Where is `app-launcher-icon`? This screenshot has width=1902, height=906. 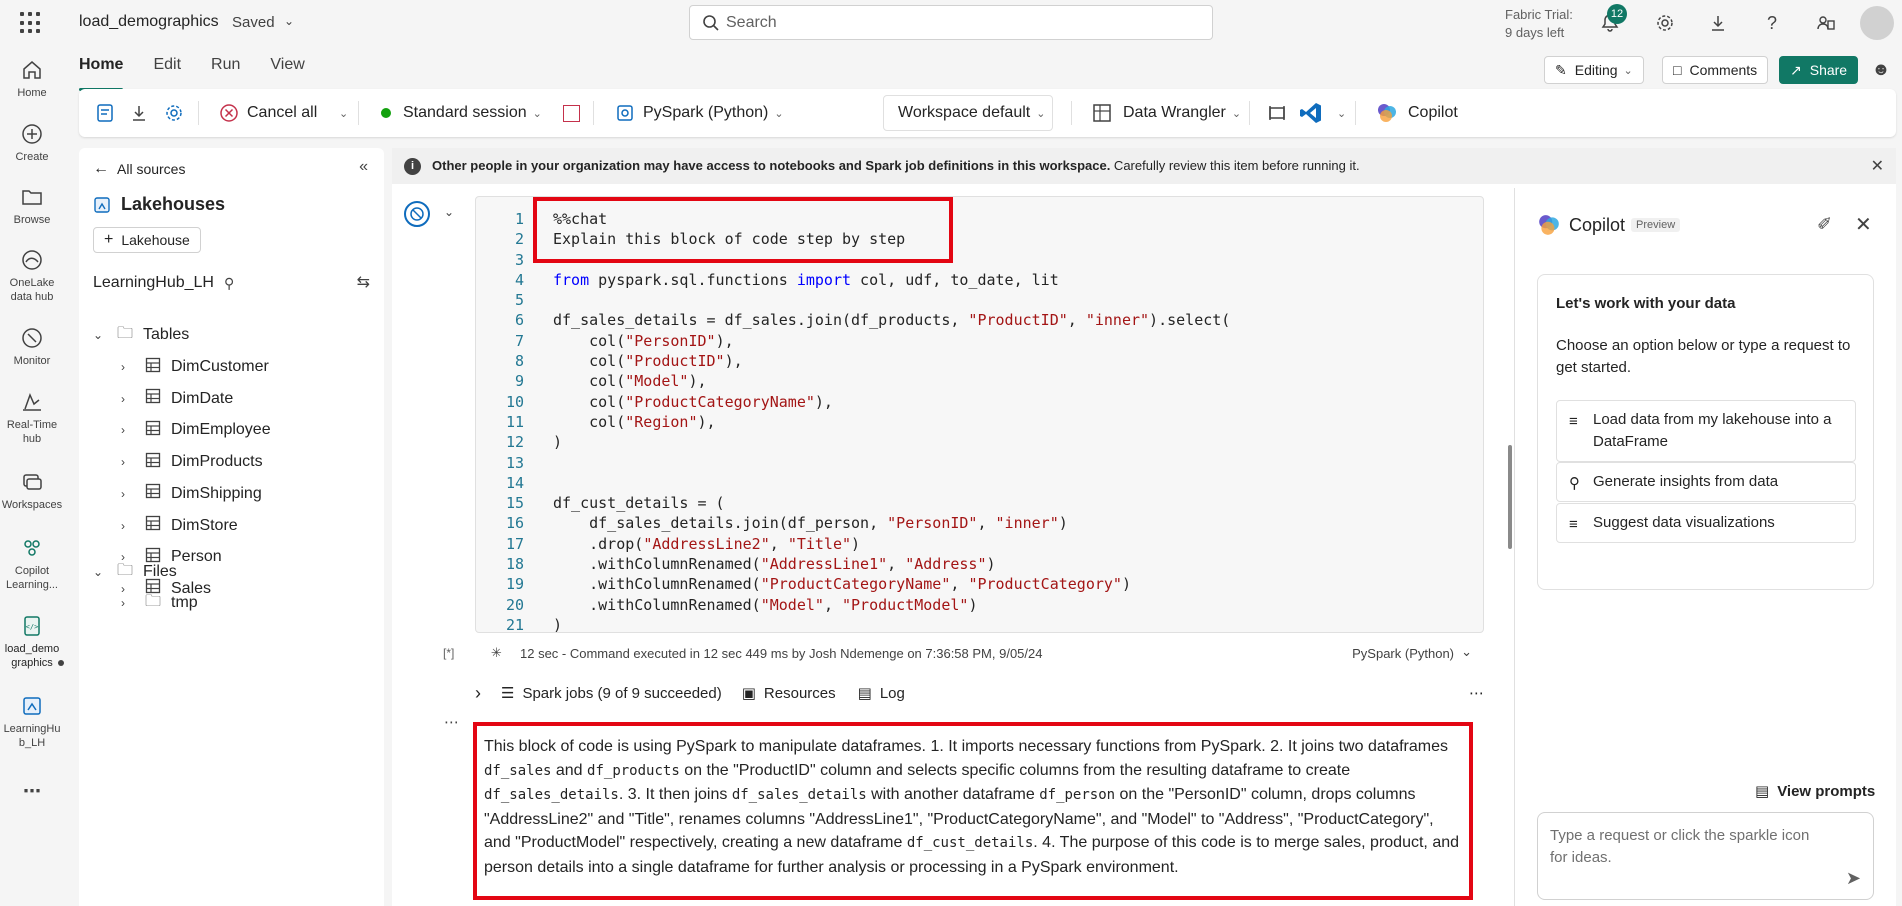
app-launcher-icon is located at coordinates (31, 23).